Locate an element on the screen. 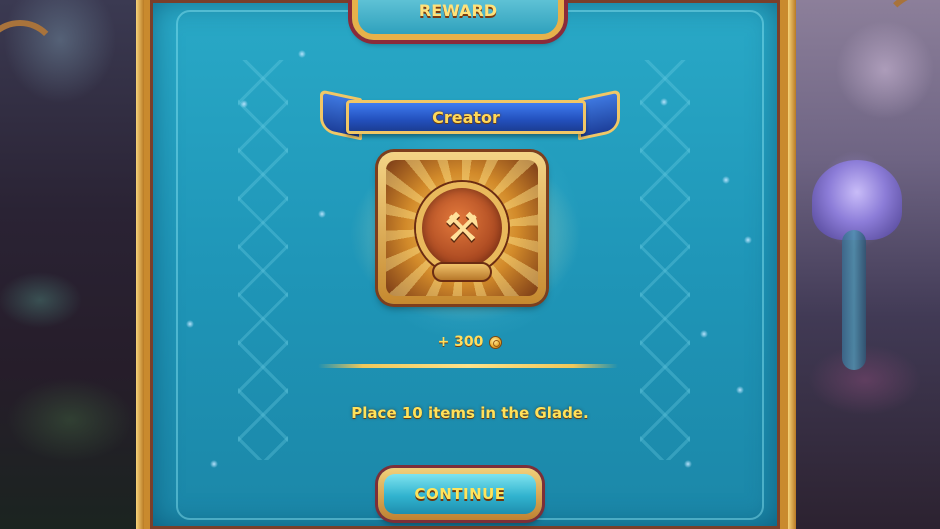 The image size is (940, 529). continue-label: CONTINUE is located at coordinates (460, 494).